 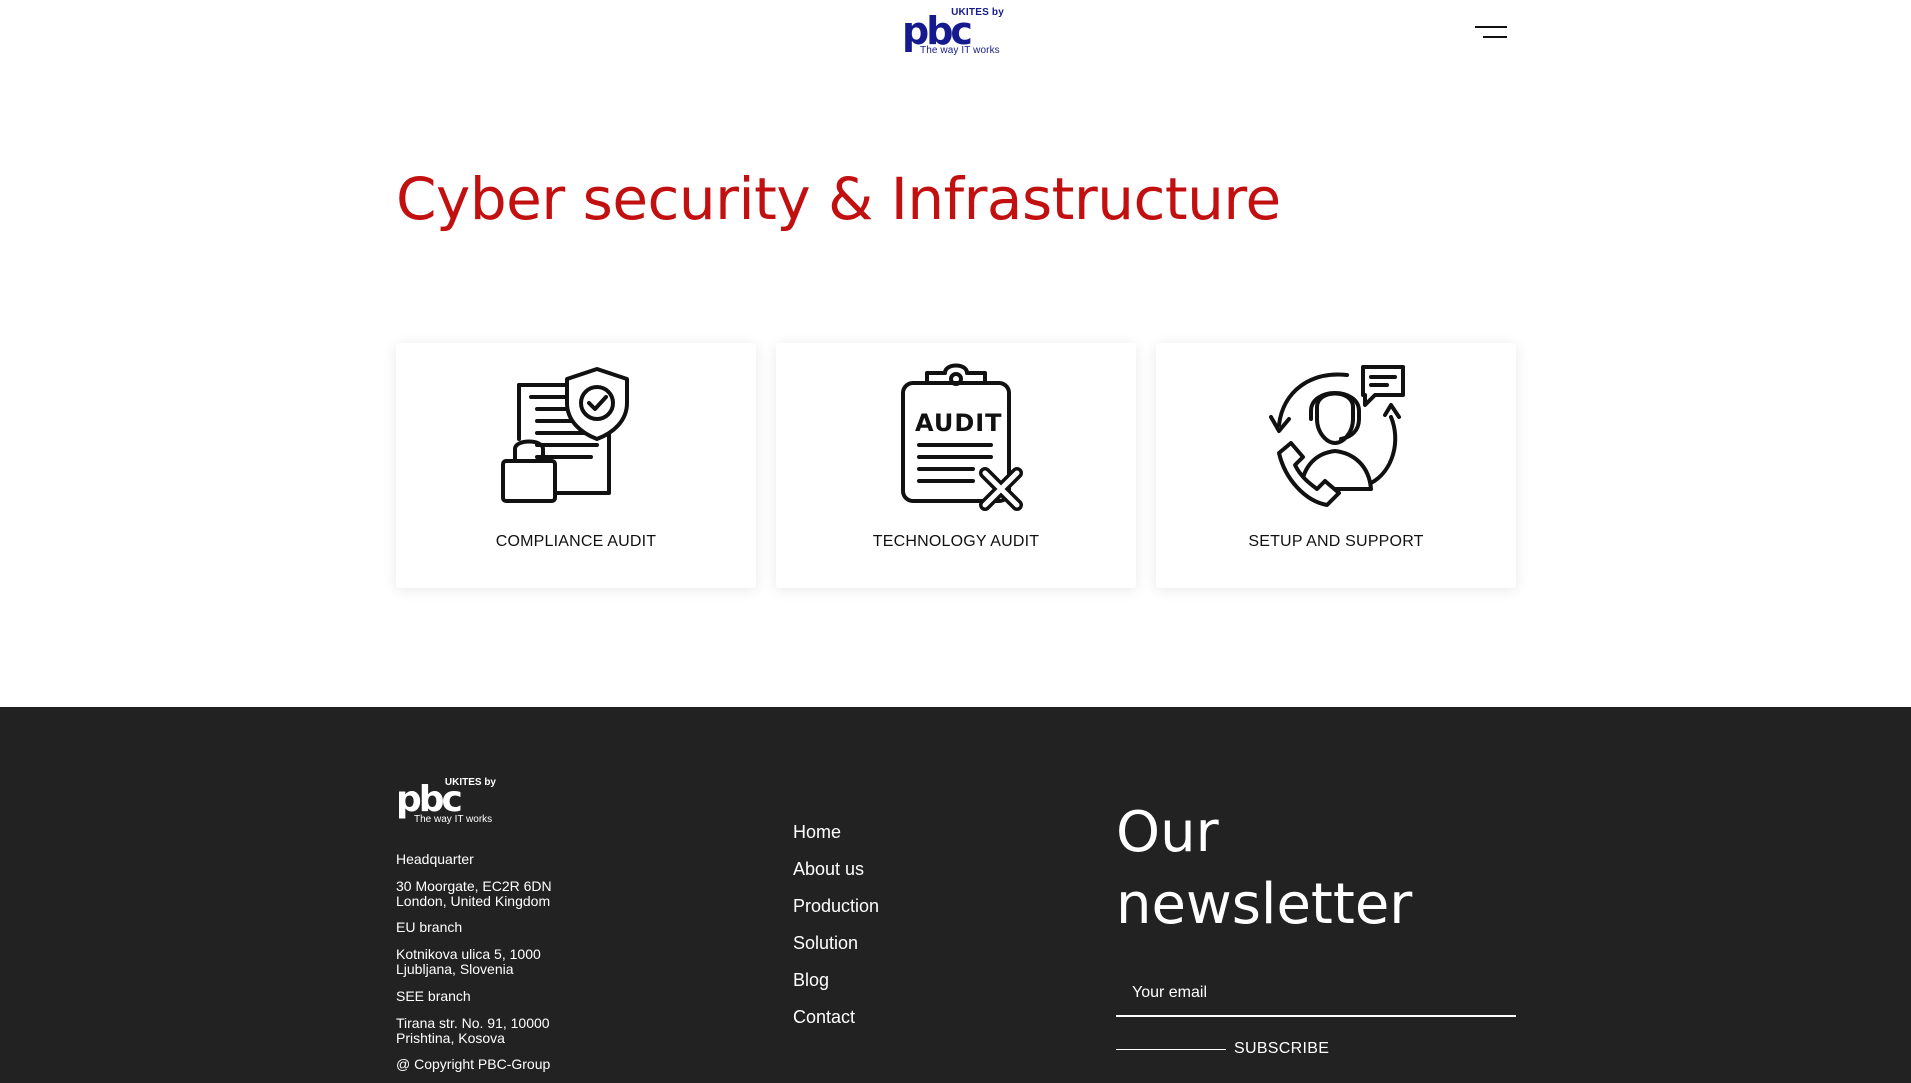 What do you see at coordinates (960, 50) in the screenshot?
I see `logo-tagline: The way IT works` at bounding box center [960, 50].